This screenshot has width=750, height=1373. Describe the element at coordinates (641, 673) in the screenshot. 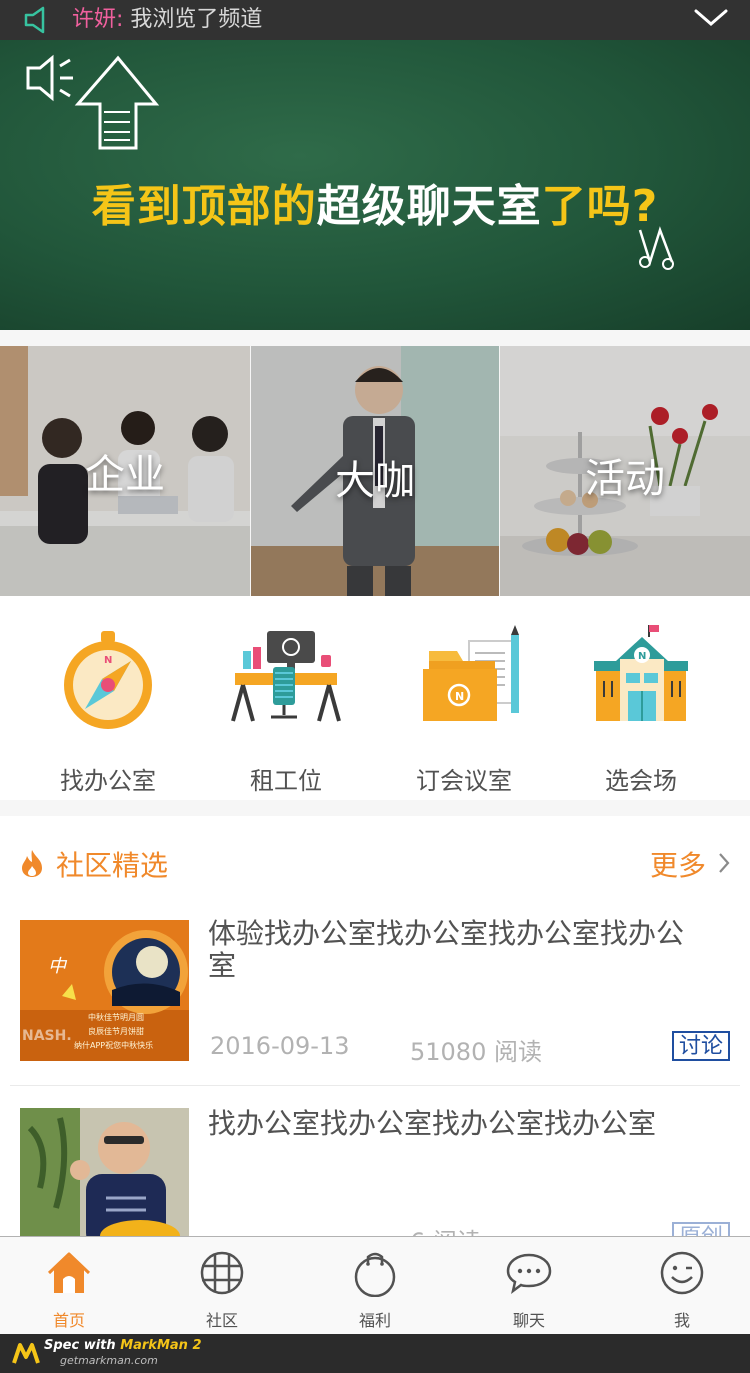

I see `venue-building-icon: N` at that location.